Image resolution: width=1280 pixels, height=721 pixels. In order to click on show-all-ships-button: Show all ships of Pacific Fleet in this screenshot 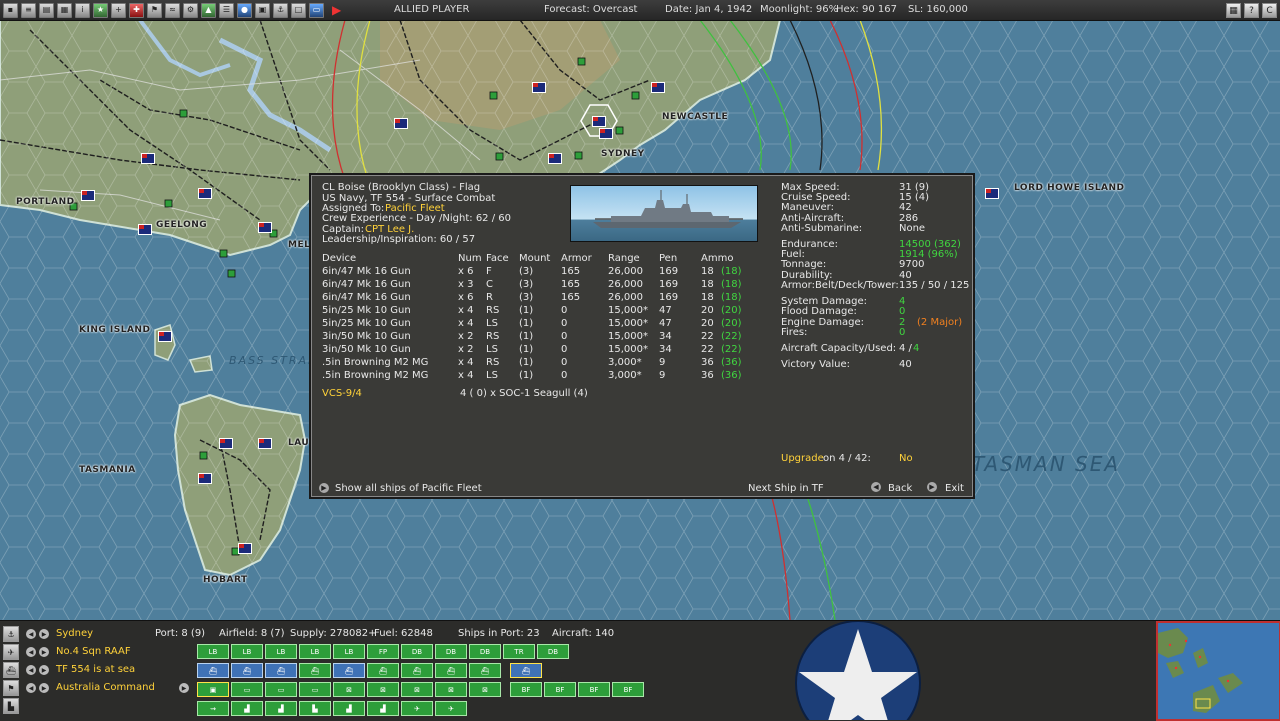, I will do `click(408, 488)`.